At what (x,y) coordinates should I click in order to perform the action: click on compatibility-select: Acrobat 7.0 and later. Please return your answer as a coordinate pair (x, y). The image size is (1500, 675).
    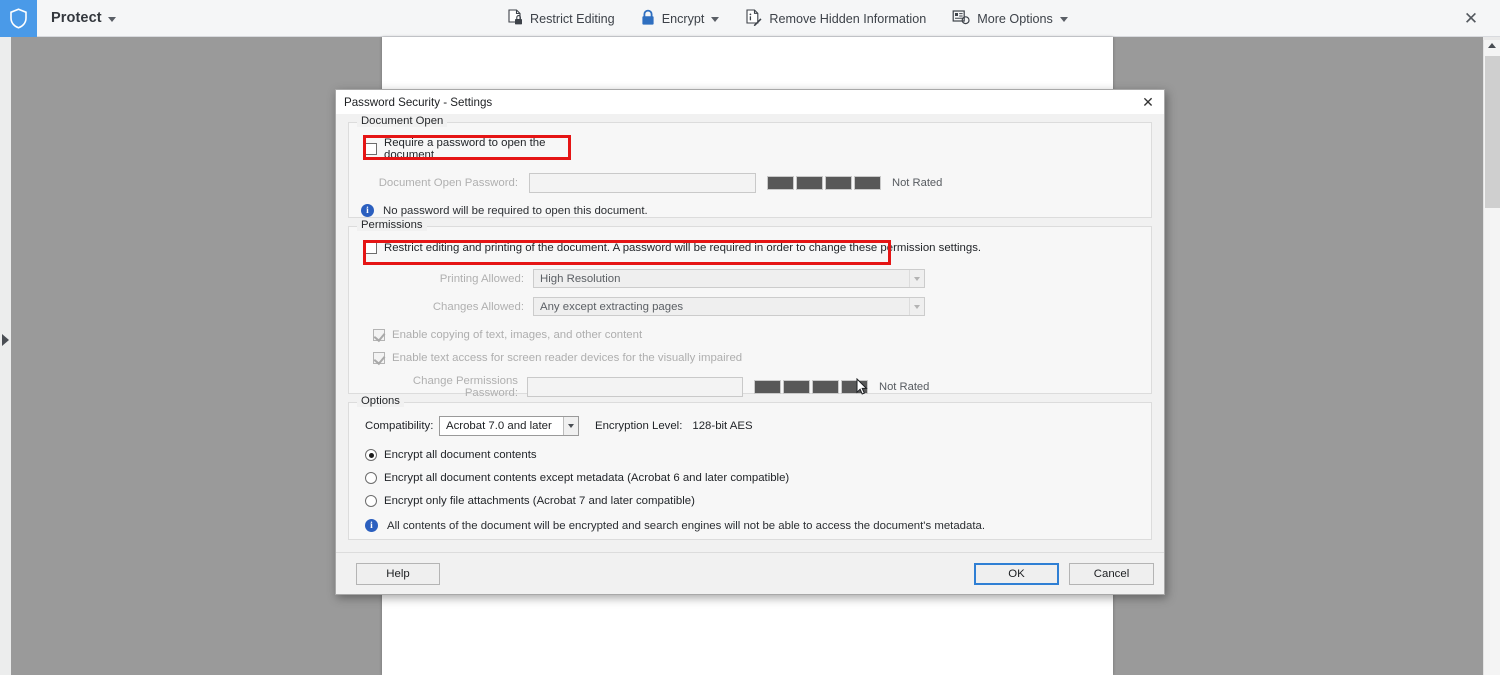
    Looking at the image, I should click on (509, 426).